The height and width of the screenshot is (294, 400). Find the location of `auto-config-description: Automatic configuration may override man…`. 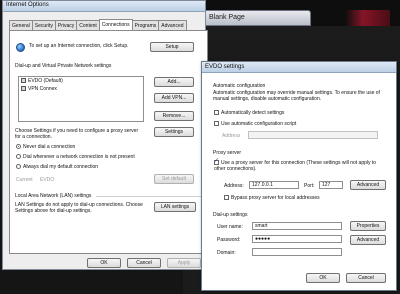

auto-config-description: Automatic configuration may override man… is located at coordinates (296, 96).